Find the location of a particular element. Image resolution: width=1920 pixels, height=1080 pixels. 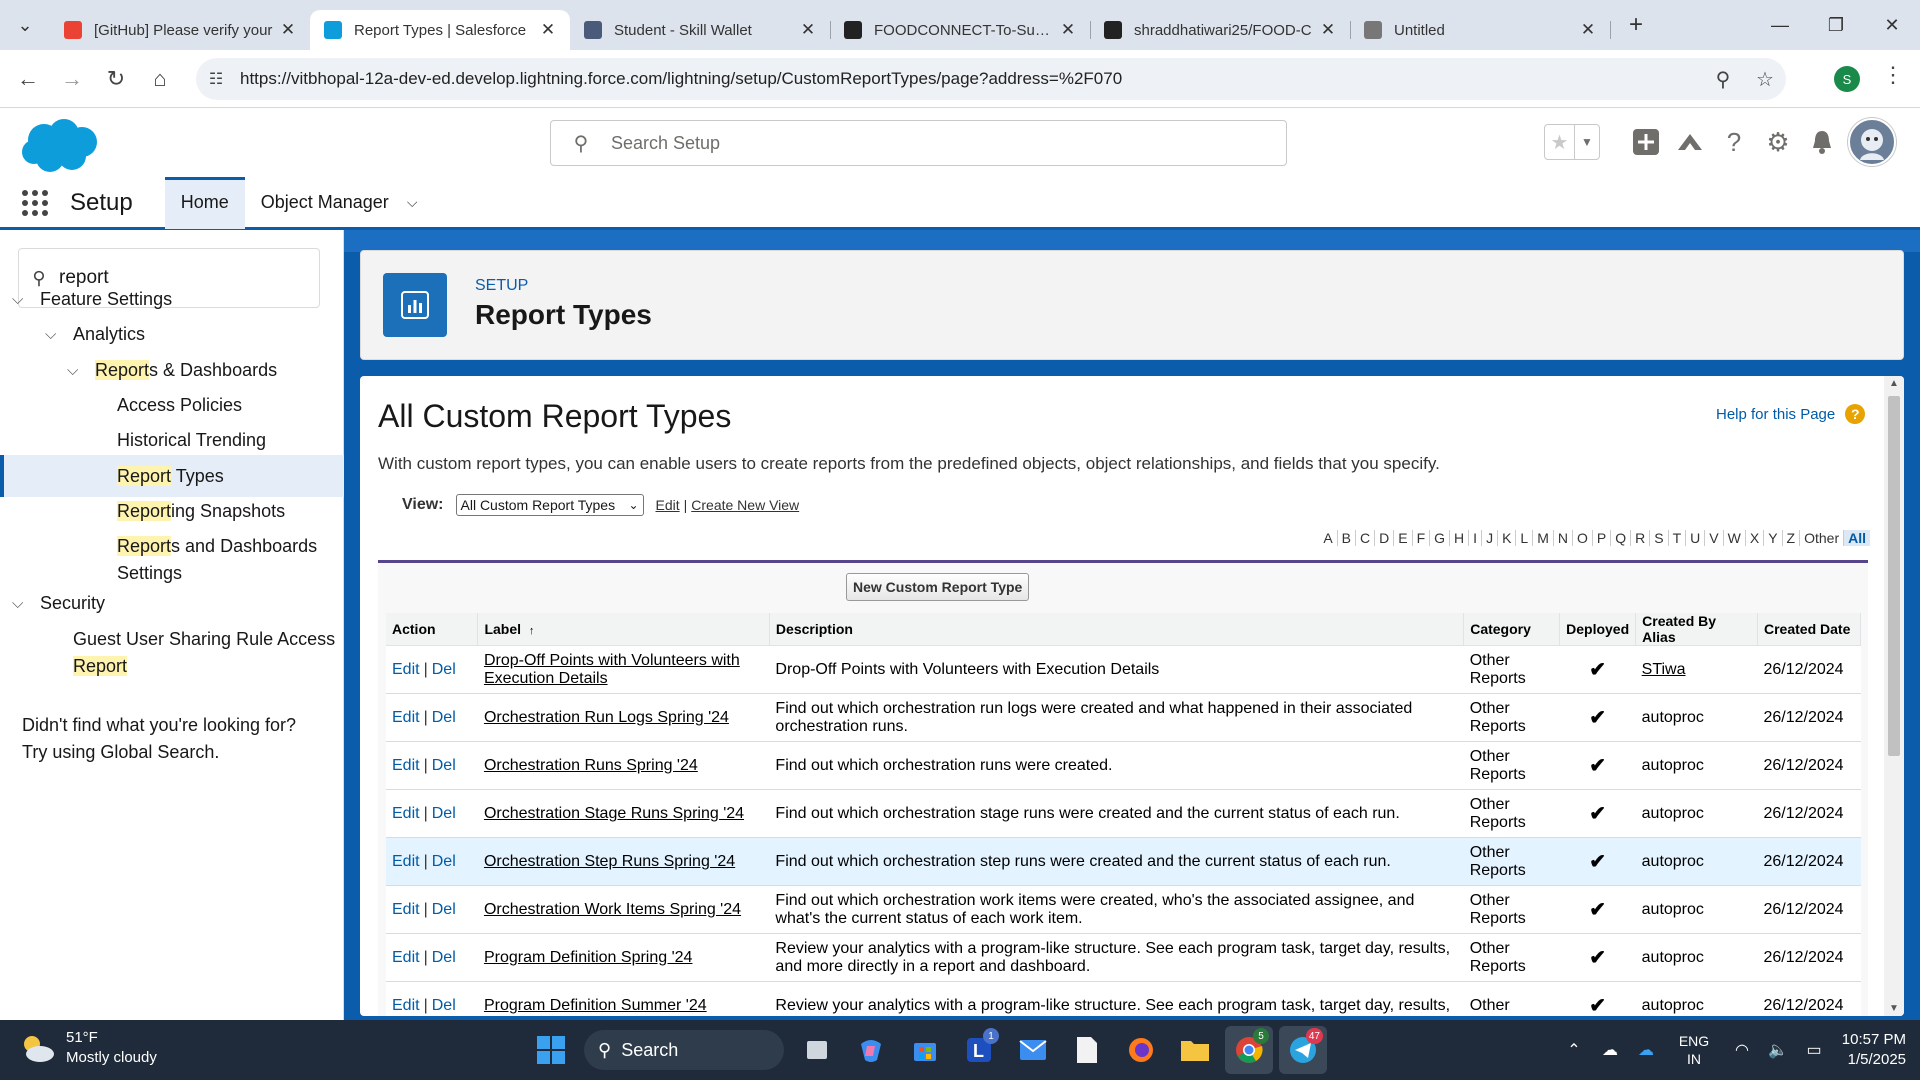

browser-tab: Student - Skill Wallet ✕ is located at coordinates (700, 30).